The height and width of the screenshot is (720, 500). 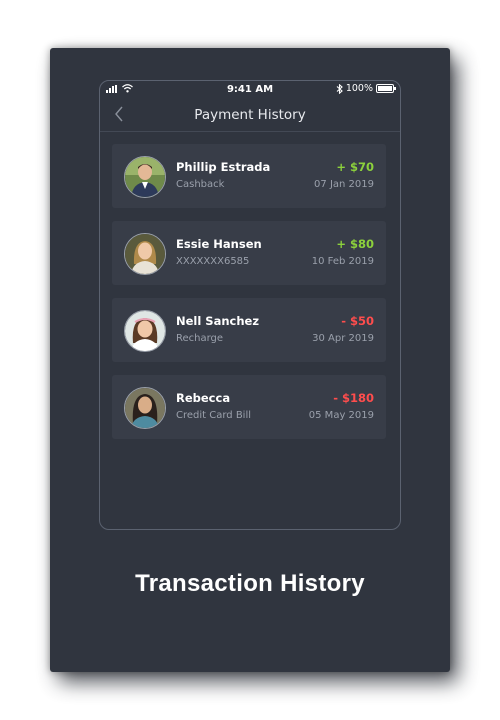 I want to click on status-right: 100%, so click(x=366, y=88).